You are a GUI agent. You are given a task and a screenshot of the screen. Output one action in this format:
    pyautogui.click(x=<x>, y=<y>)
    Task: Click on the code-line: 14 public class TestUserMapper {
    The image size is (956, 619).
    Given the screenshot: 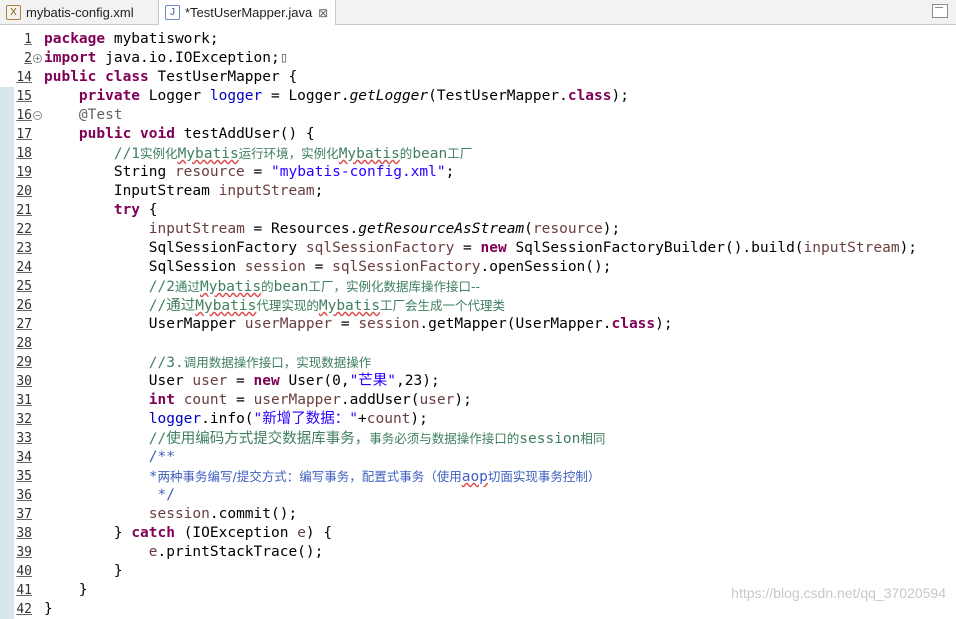 What is the action you would take?
    pyautogui.click(x=478, y=77)
    